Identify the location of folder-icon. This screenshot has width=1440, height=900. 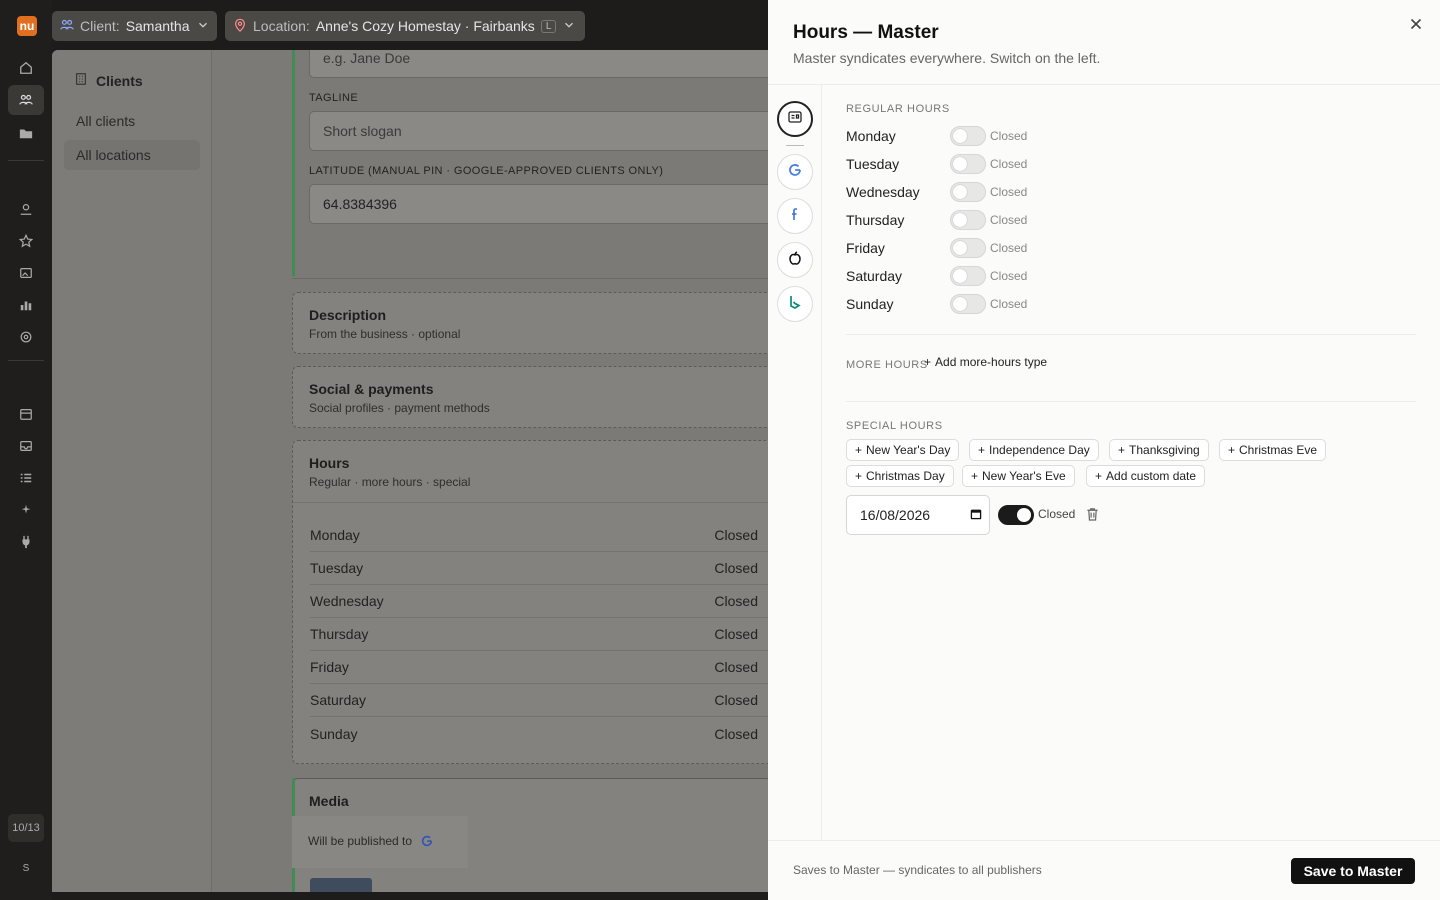
(26, 133).